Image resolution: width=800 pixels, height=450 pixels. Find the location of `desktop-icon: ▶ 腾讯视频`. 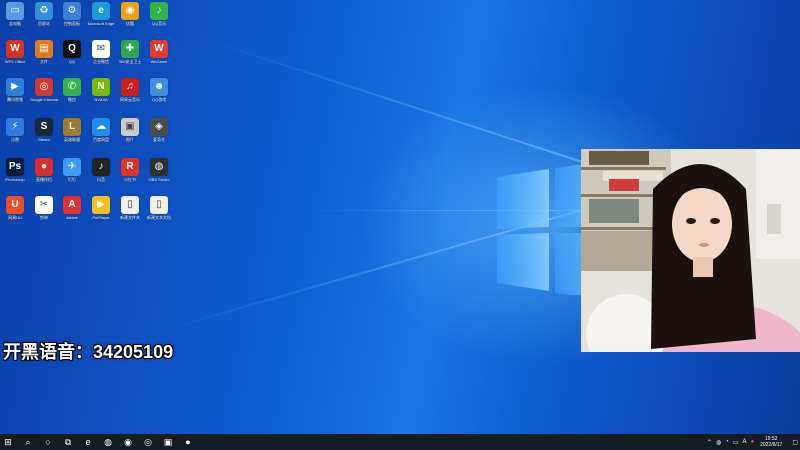

desktop-icon: ▶ 腾讯视频 is located at coordinates (15, 90).